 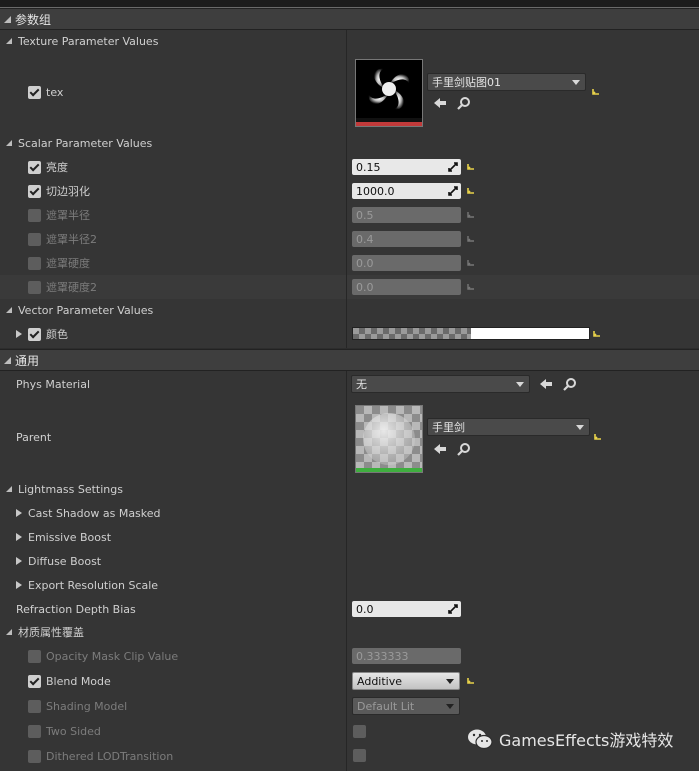 I want to click on shading-model-row: Shading Model, so click(x=77, y=706).